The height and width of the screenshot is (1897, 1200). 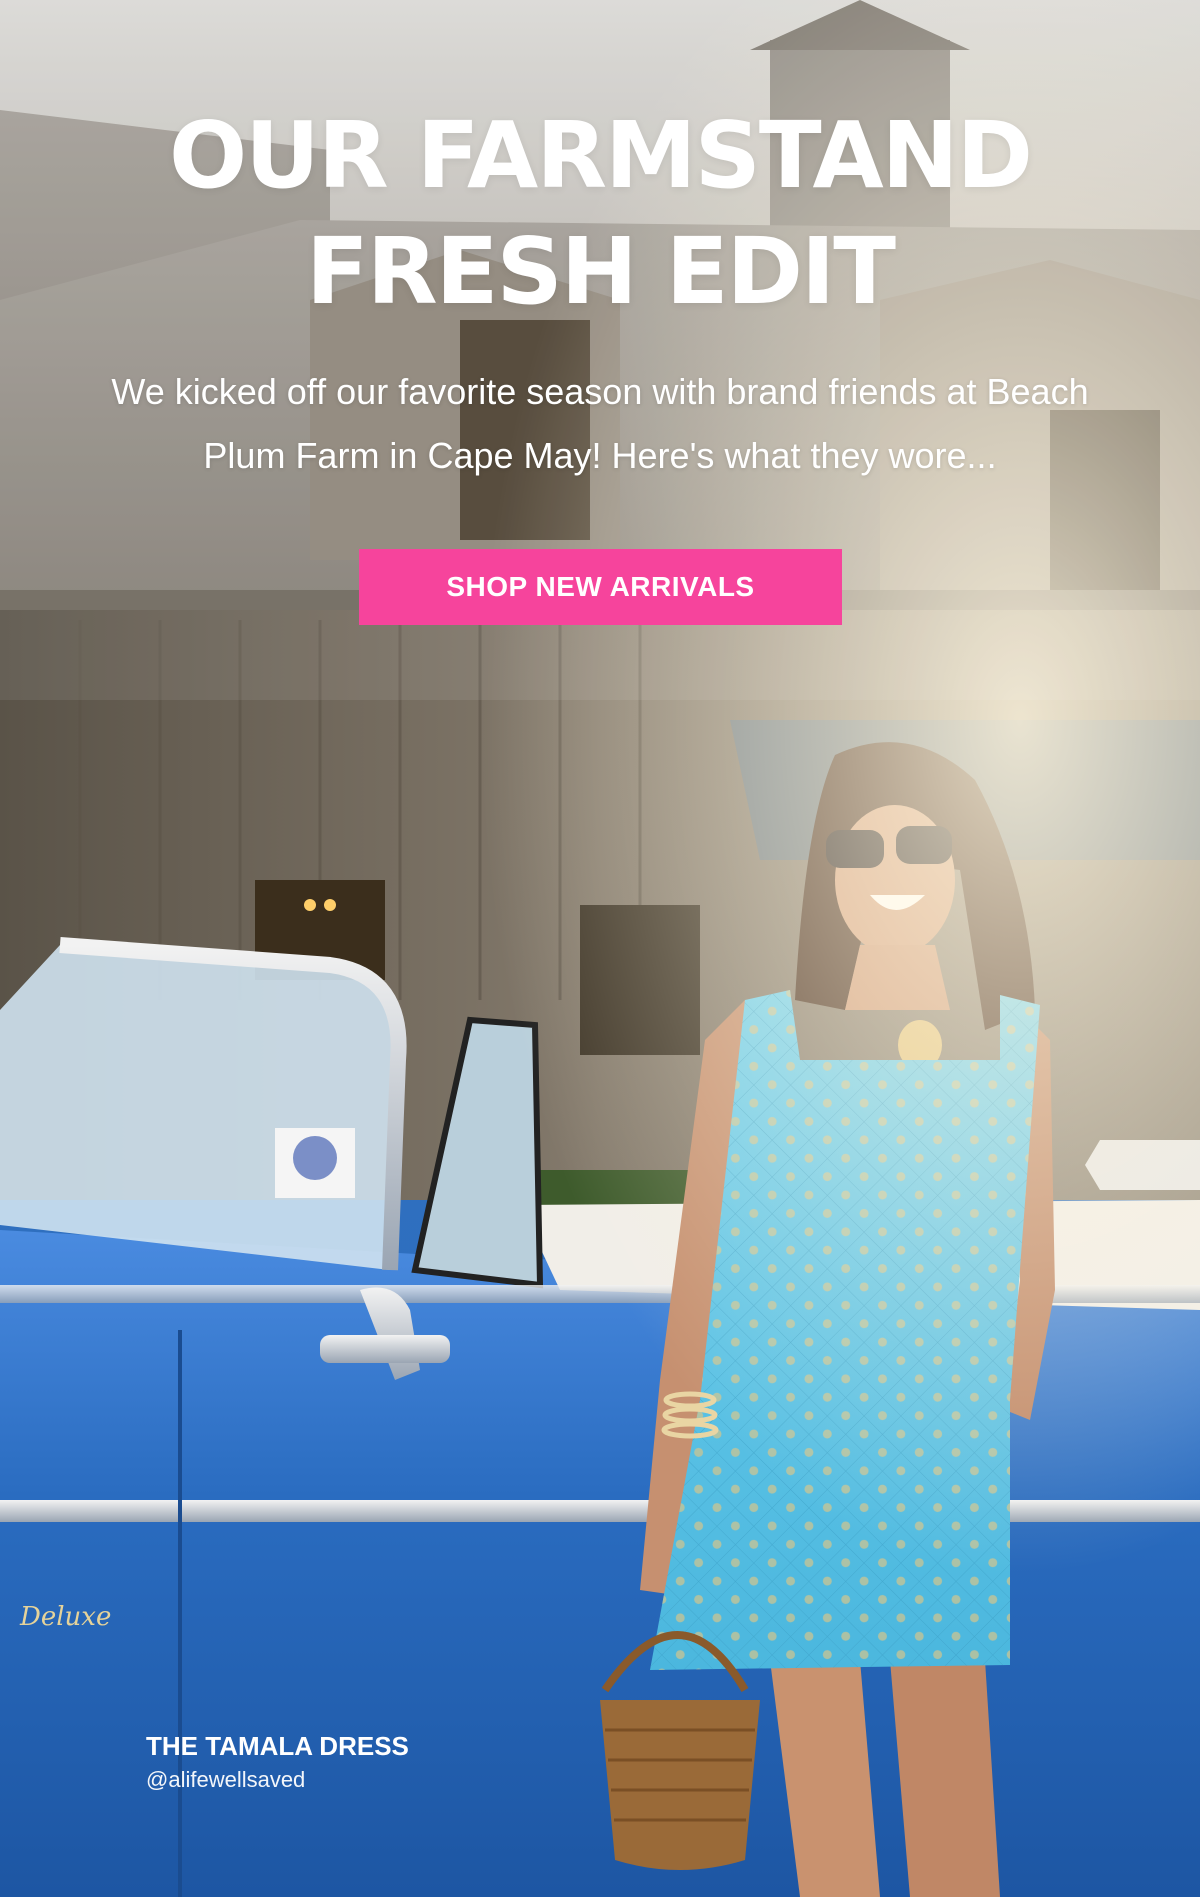 What do you see at coordinates (600, 155) in the screenshot?
I see `headline-line-1: OUR FARMSTAND` at bounding box center [600, 155].